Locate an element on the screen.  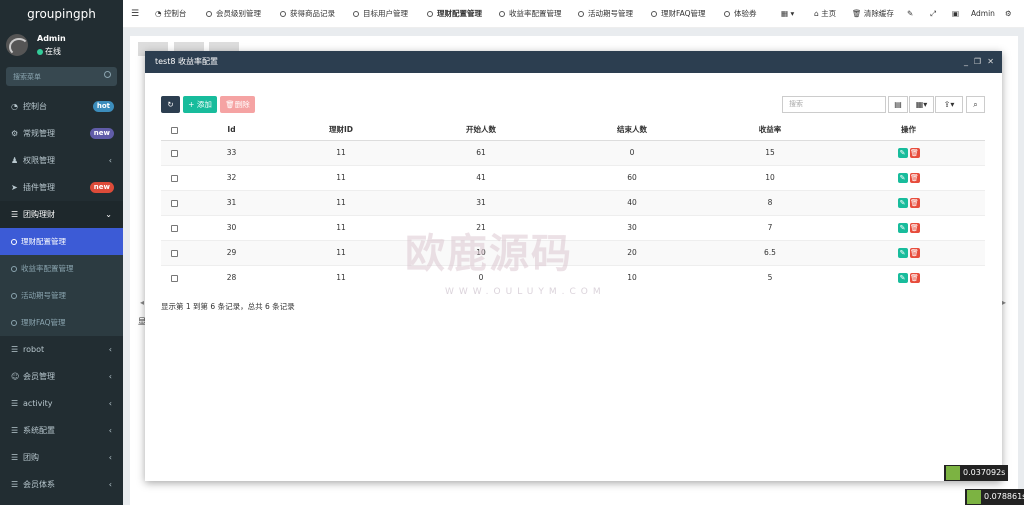
dashboard-icon: ◔ is located at coordinates (14, 106).